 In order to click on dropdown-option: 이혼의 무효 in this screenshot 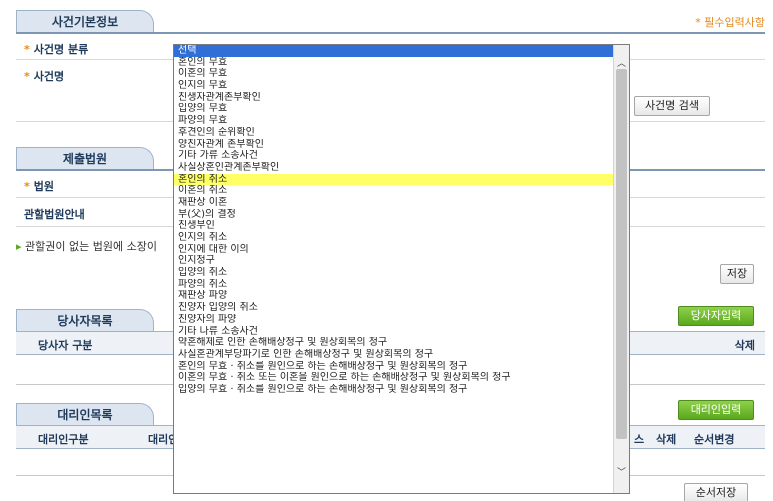, I will do `click(394, 74)`.